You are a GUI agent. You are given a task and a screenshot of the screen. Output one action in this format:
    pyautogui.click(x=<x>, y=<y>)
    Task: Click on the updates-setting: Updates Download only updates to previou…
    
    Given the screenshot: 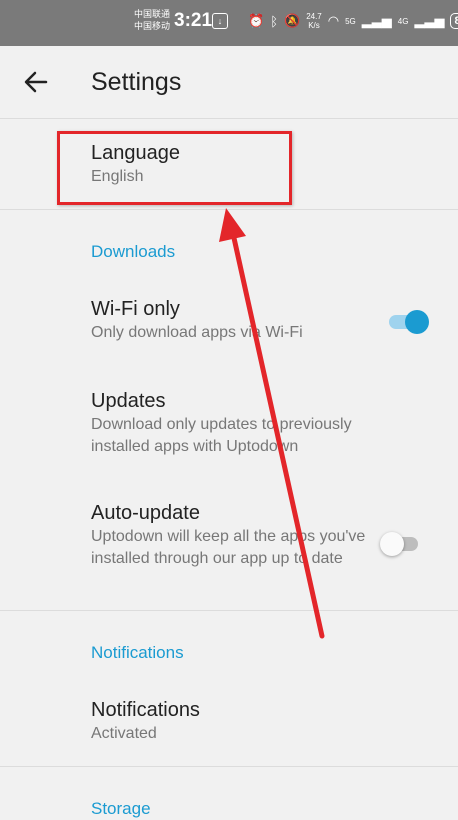 What is the action you would take?
    pyautogui.click(x=246, y=423)
    